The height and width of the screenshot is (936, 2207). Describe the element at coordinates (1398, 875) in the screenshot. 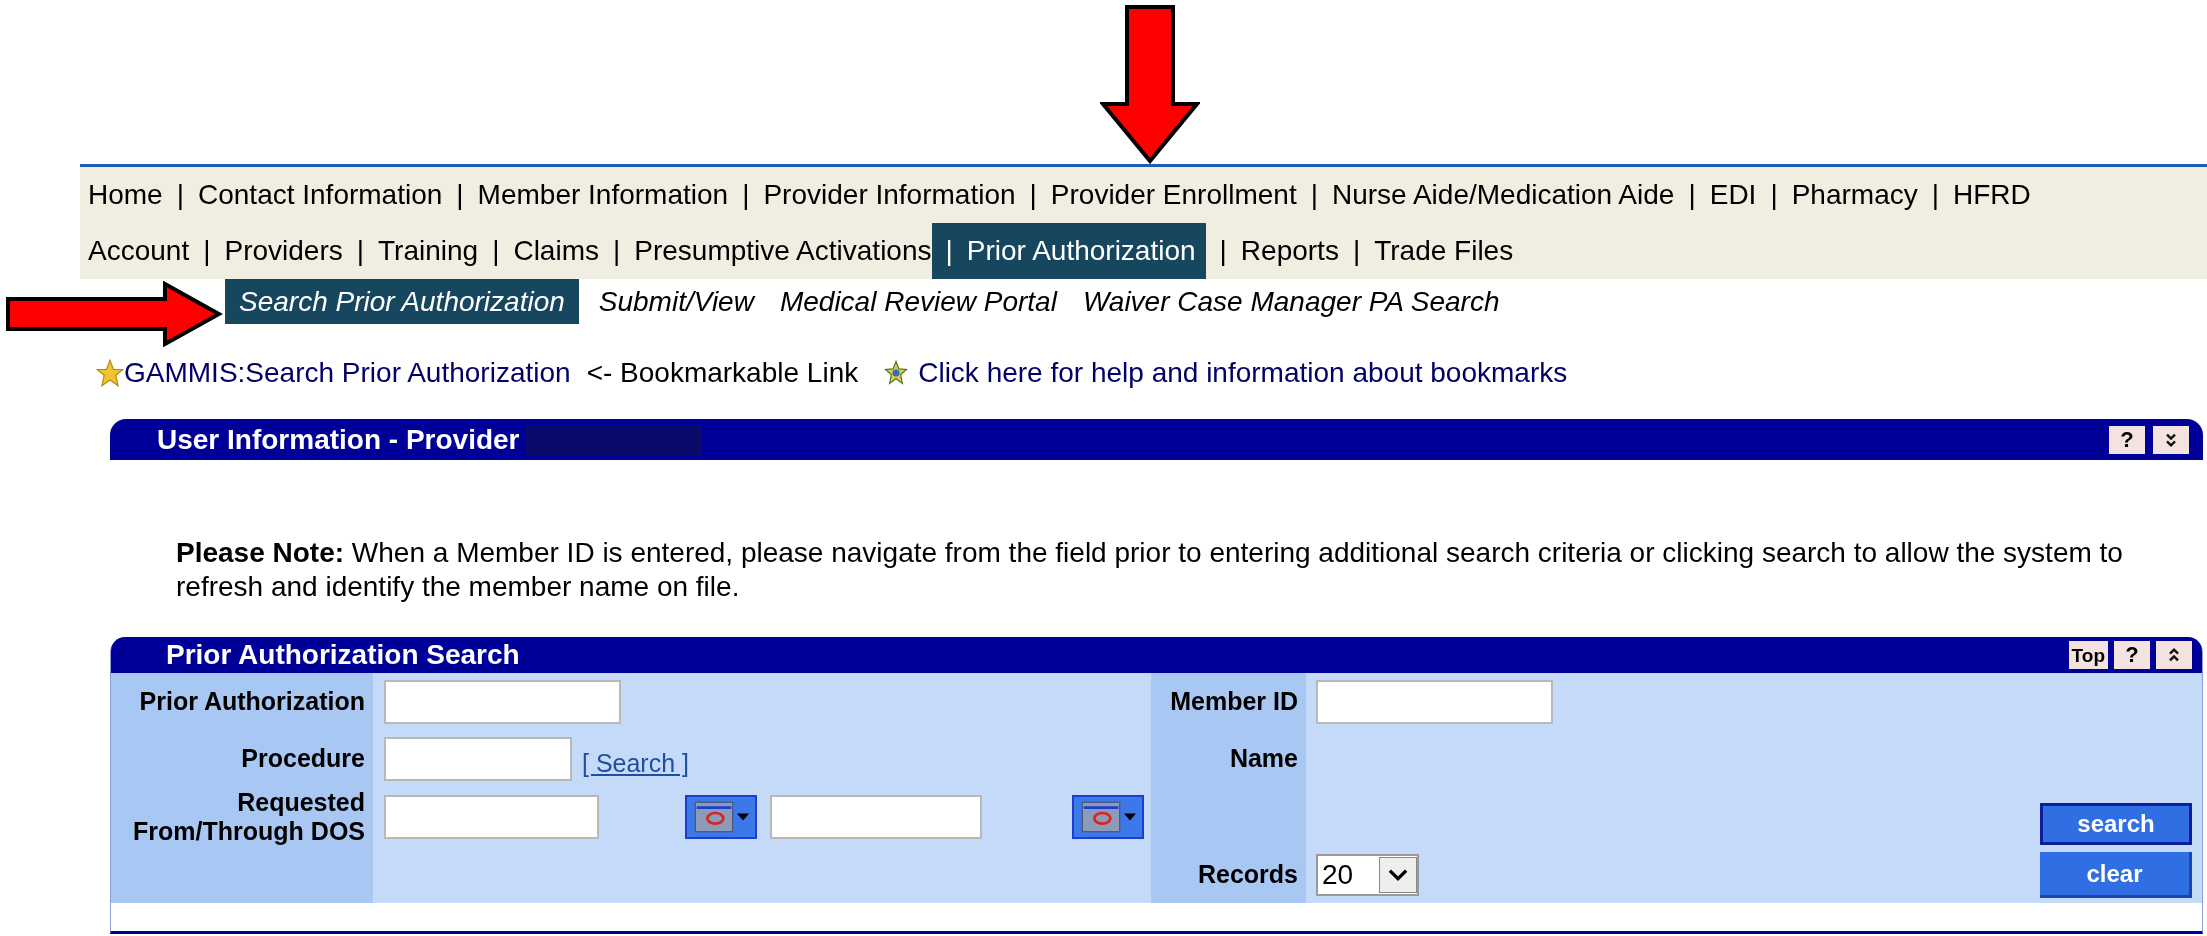

I see `chevron-down-icon` at that location.